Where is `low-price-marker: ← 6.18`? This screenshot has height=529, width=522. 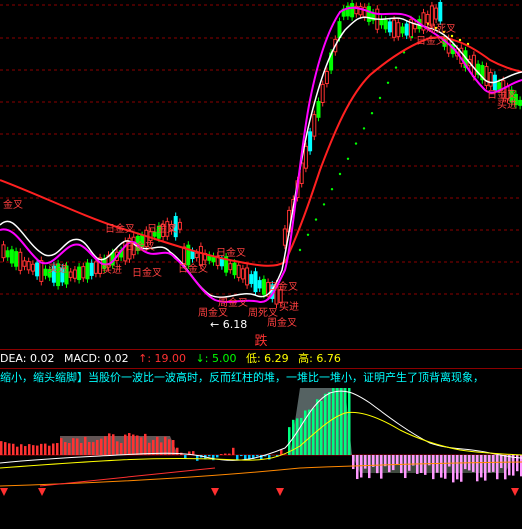
low-price-marker: ← 6.18 is located at coordinates (228, 324).